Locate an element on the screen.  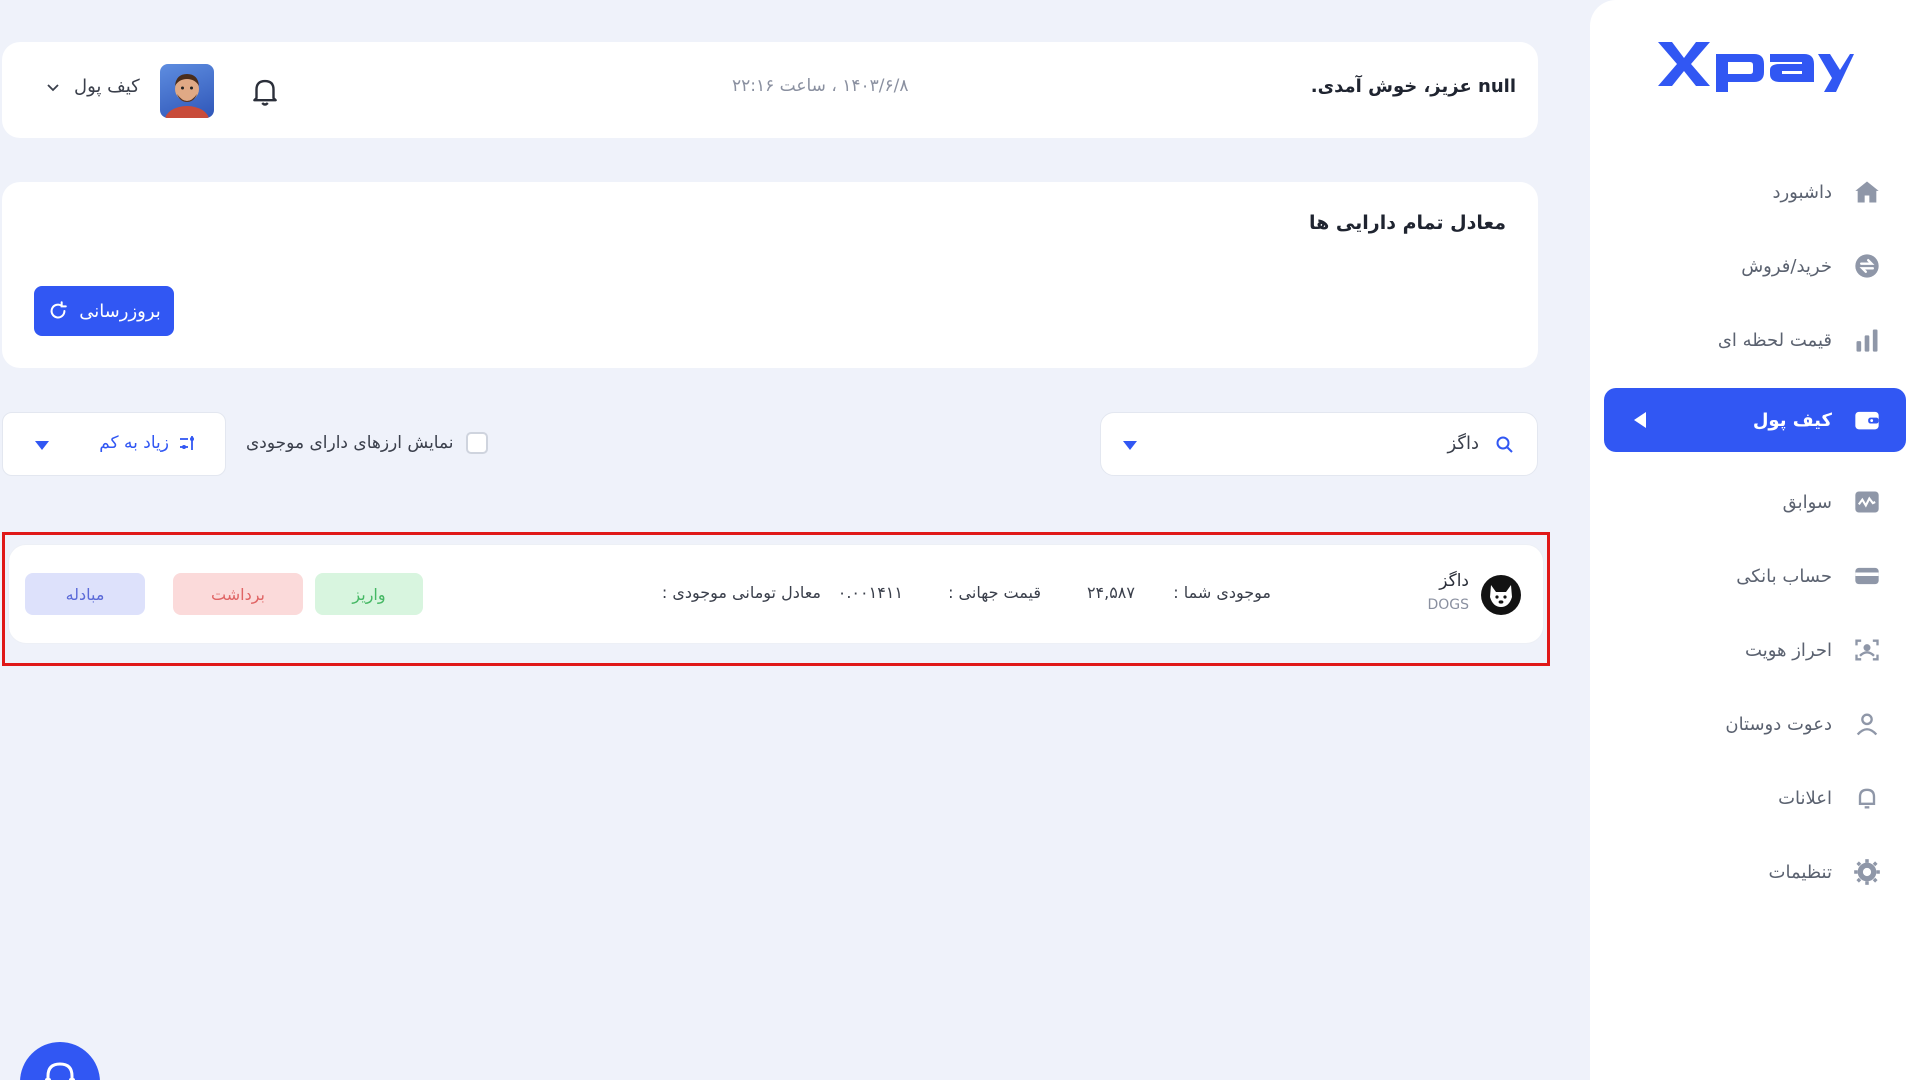
history-icon is located at coordinates (1867, 502).